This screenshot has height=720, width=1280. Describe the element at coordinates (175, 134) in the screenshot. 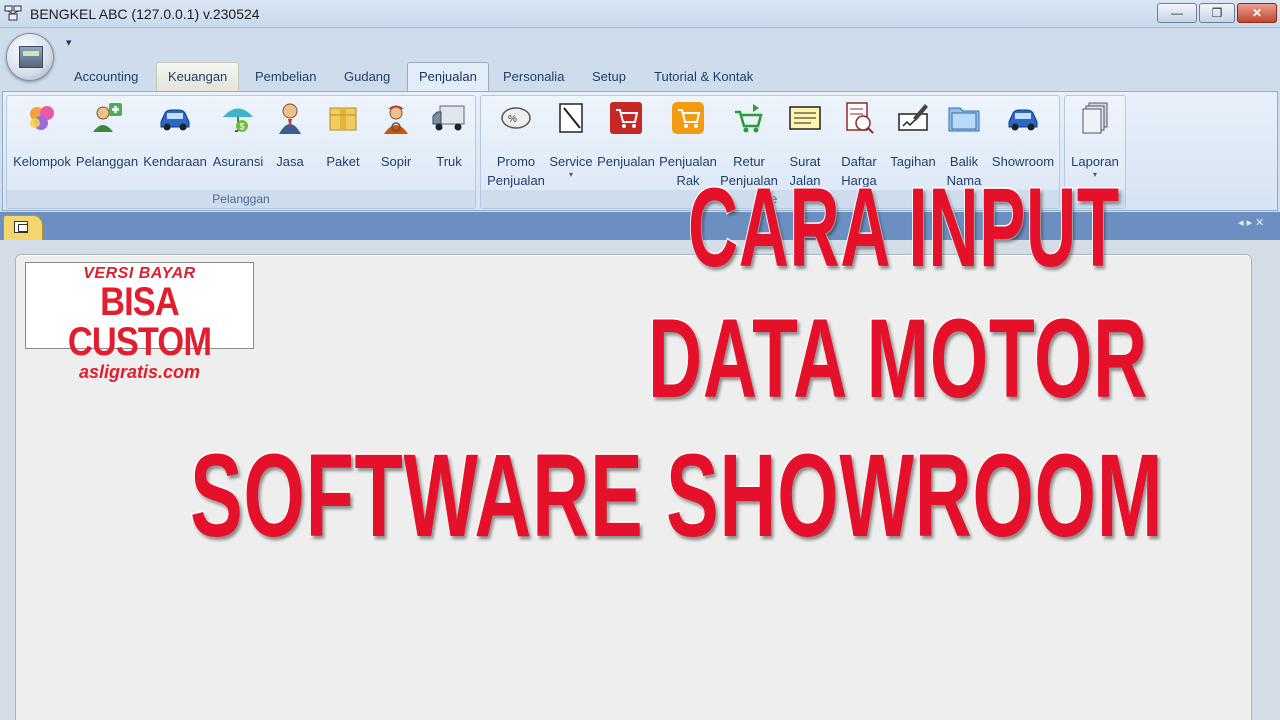

I see `kendaraan-button: Kendaraan` at that location.